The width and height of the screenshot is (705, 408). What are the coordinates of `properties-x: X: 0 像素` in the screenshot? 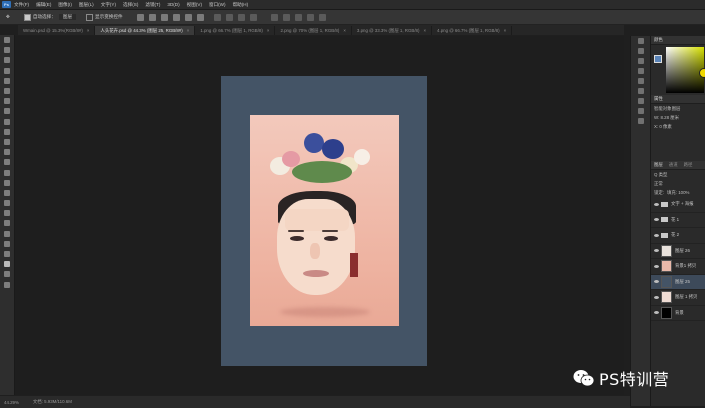 It's located at (678, 126).